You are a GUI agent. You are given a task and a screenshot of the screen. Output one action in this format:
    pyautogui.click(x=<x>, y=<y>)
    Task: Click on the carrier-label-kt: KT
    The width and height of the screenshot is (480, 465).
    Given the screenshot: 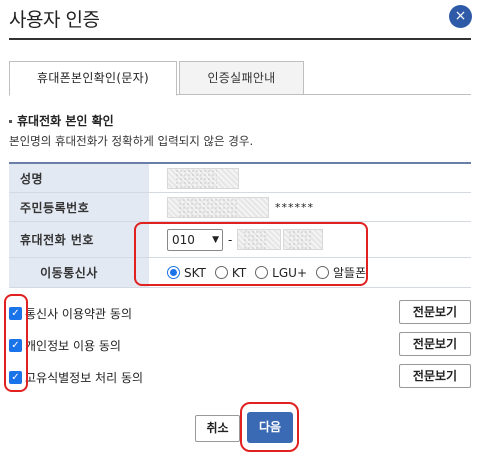 What is the action you would take?
    pyautogui.click(x=239, y=272)
    